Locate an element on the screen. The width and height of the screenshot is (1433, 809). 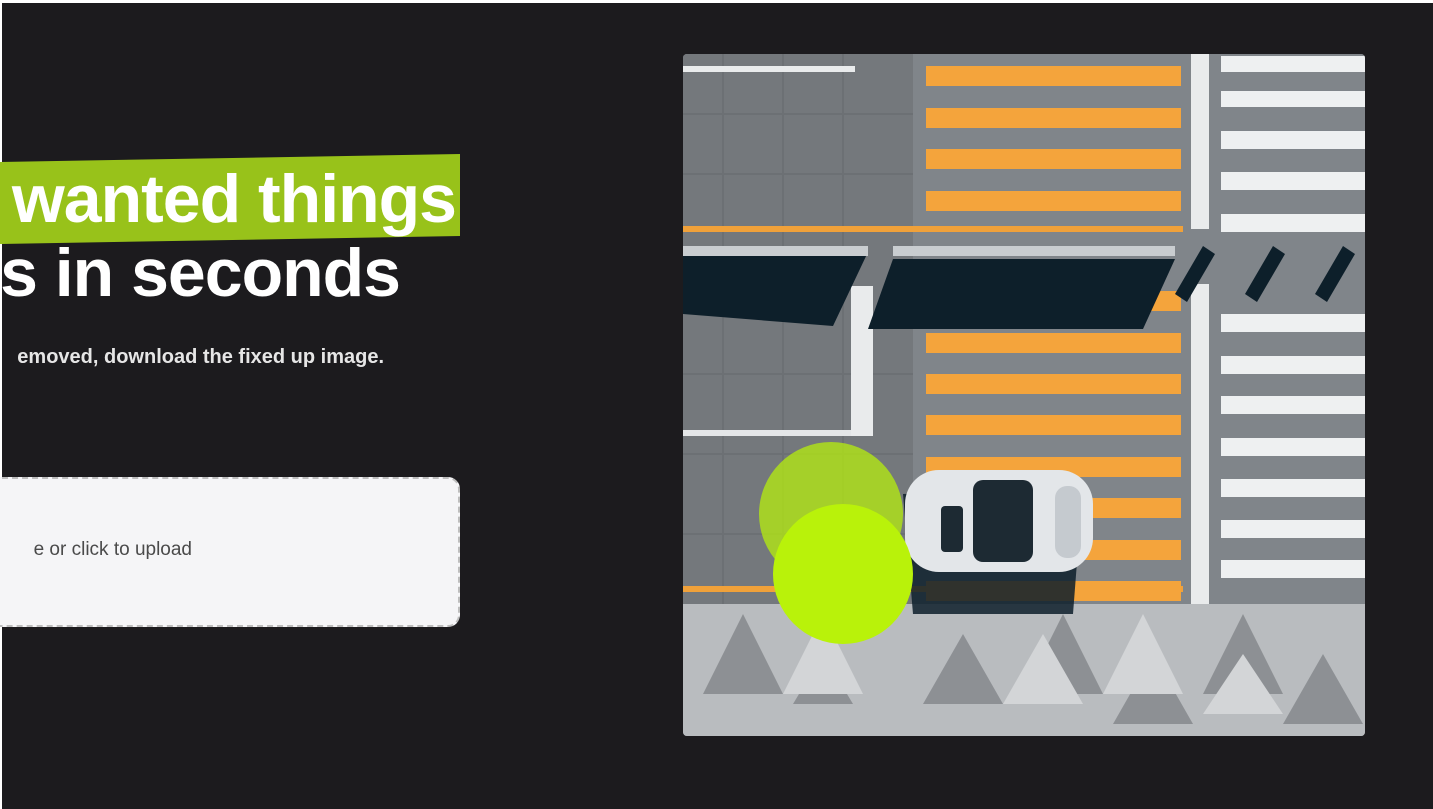
hero-subtitle-container: emoved, download the fixed up image. is located at coordinates (192, 361).